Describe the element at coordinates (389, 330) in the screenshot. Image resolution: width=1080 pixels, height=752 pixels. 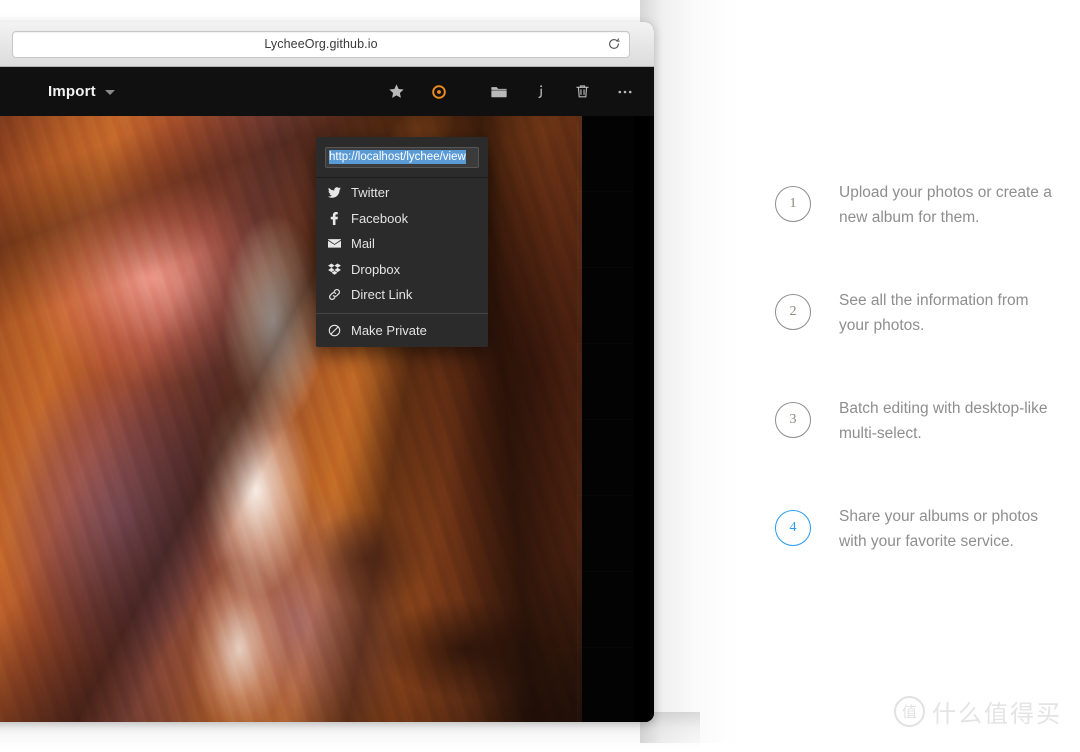
I see `share-item-label: Make Private` at that location.